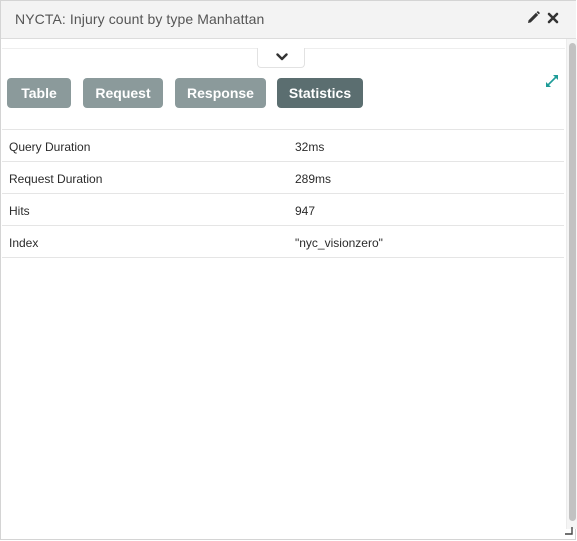  I want to click on expand-icon, so click(552, 81).